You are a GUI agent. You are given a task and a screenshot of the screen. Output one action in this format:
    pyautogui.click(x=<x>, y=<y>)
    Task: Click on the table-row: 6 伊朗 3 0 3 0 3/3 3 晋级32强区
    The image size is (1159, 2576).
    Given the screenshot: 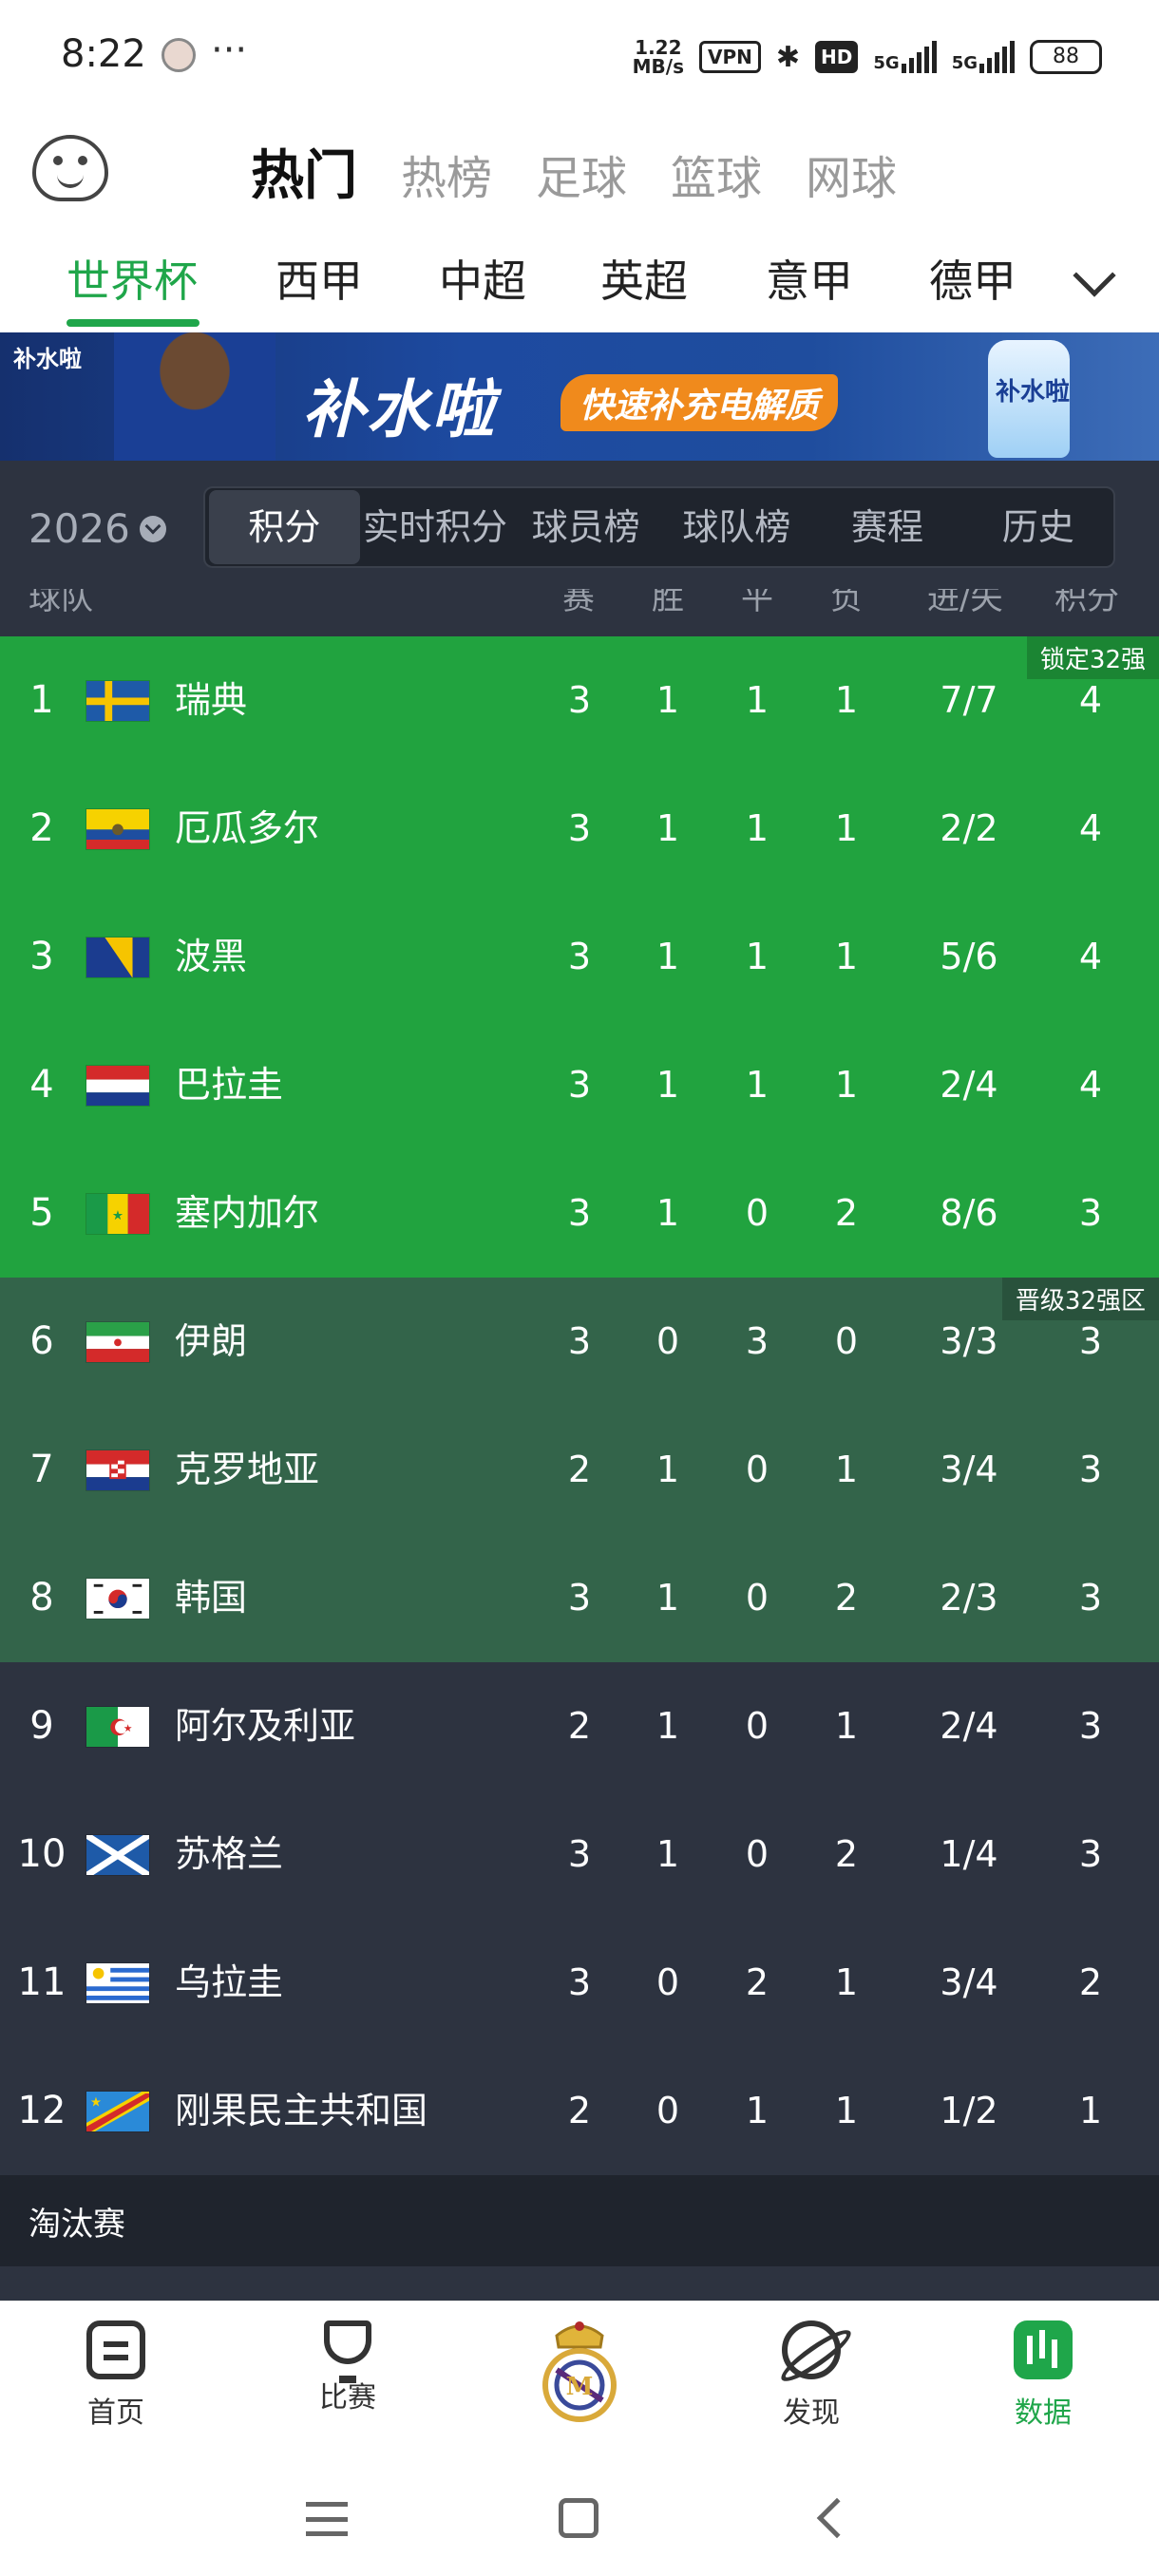 What is the action you would take?
    pyautogui.click(x=579, y=1342)
    